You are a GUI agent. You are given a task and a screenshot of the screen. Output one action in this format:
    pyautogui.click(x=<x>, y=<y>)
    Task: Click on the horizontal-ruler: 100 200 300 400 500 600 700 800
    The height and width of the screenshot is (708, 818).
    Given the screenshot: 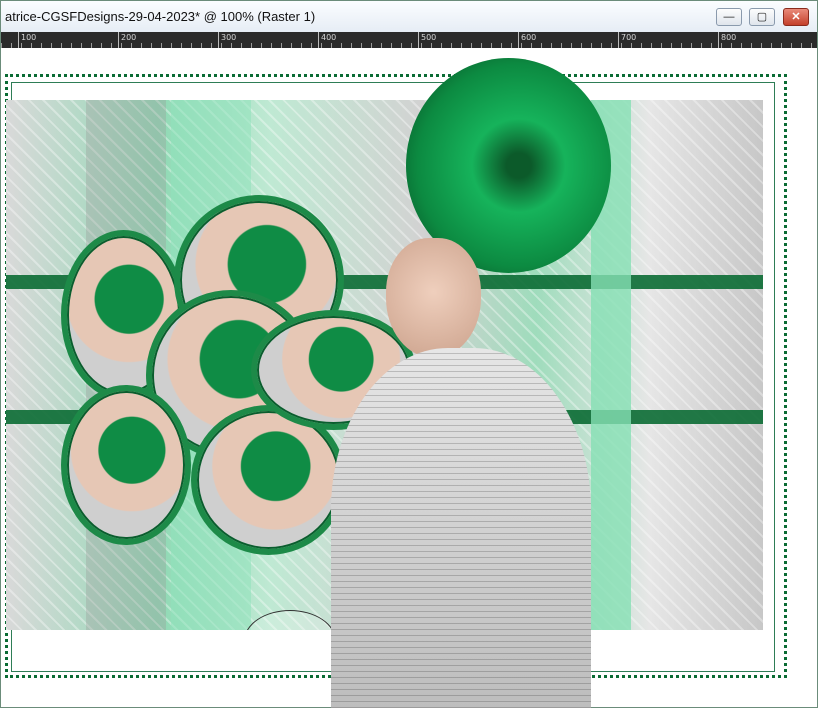 What is the action you would take?
    pyautogui.click(x=409, y=40)
    